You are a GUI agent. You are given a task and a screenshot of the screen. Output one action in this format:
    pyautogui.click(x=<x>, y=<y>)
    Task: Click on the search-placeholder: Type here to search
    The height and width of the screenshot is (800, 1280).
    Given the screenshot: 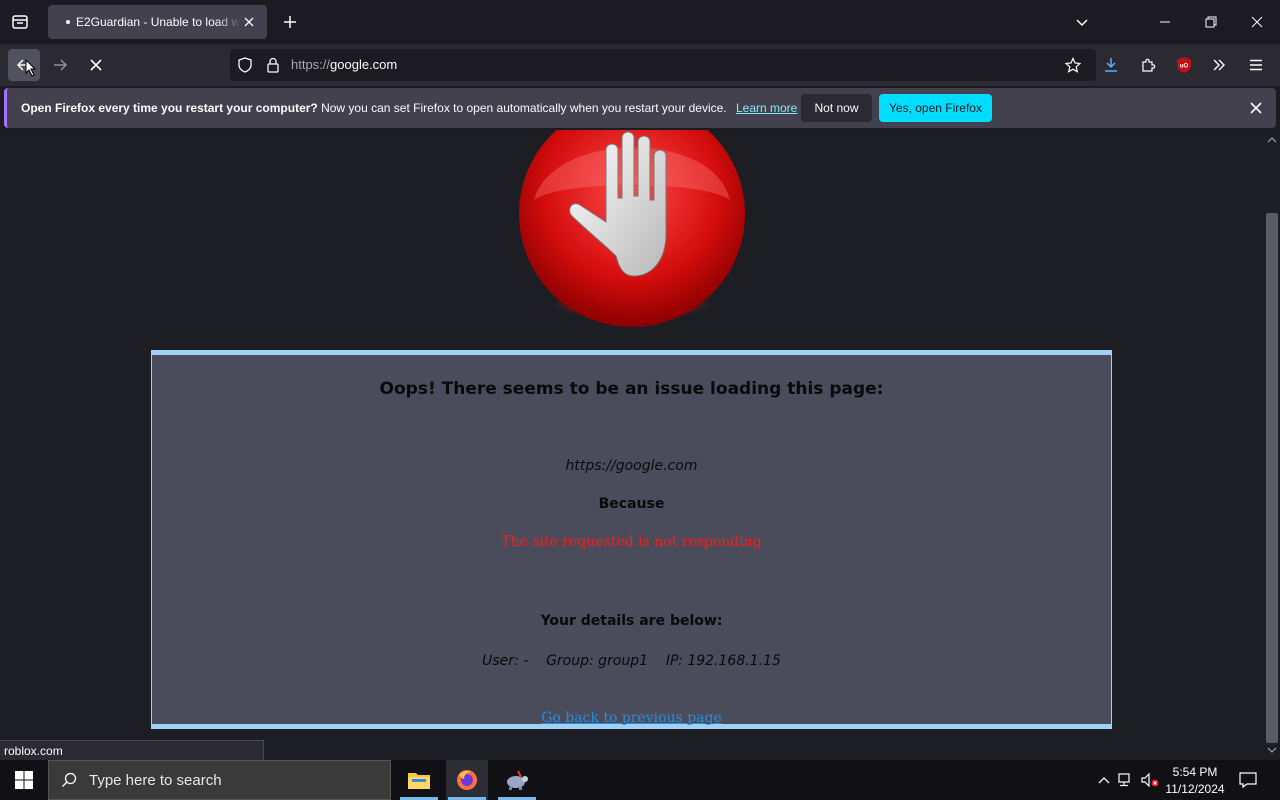 What is the action you would take?
    pyautogui.click(x=155, y=780)
    